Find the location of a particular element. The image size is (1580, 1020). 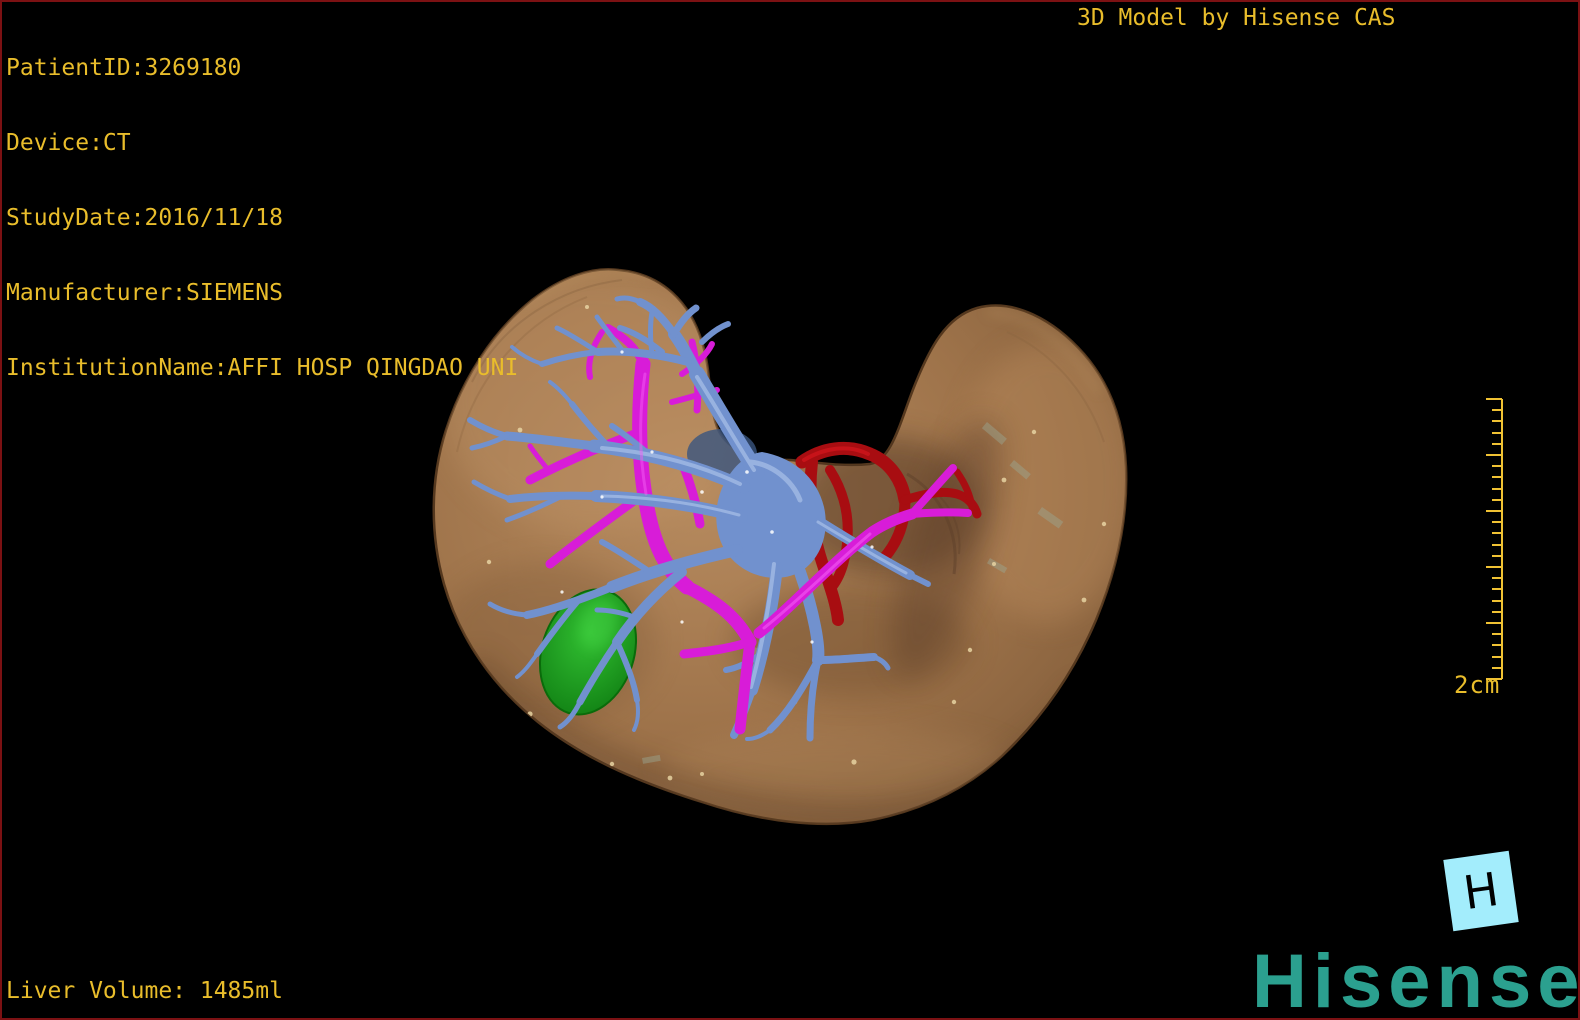

watermark-text: 3D Model by Hisense CAS is located at coordinates (1236, 18).